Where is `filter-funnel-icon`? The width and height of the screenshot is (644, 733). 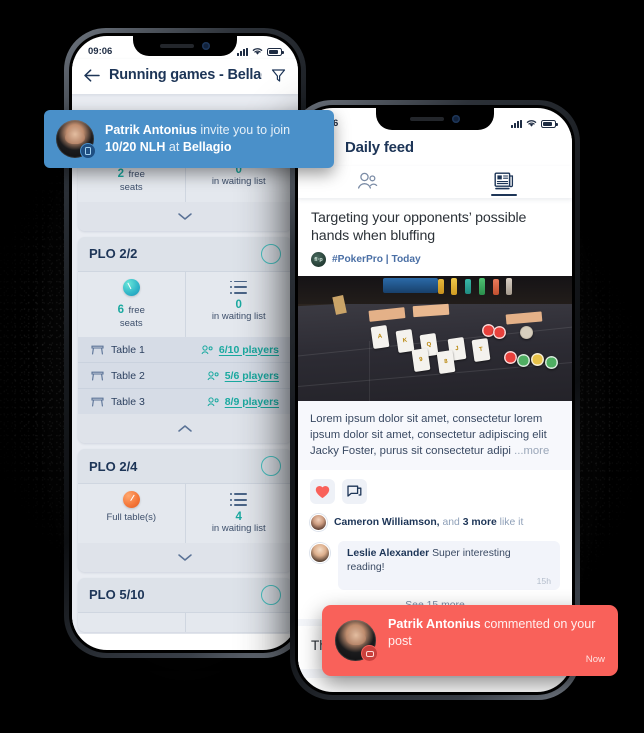 filter-funnel-icon is located at coordinates (278, 75).